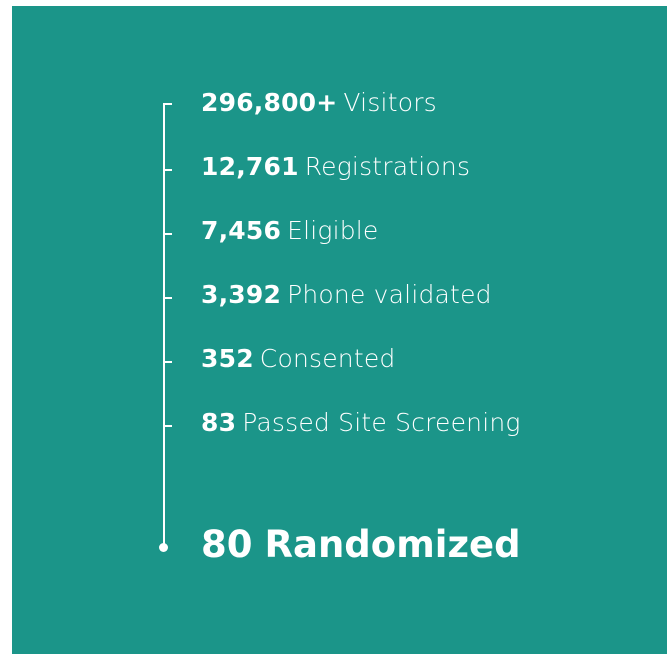  What do you see at coordinates (163, 547) in the screenshot?
I see `timeline-end-dot` at bounding box center [163, 547].